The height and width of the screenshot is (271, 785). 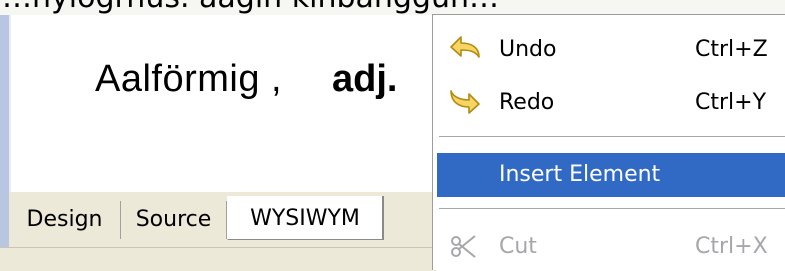 What do you see at coordinates (731, 246) in the screenshot?
I see `menu-item-shortcut: Ctrl+X` at bounding box center [731, 246].